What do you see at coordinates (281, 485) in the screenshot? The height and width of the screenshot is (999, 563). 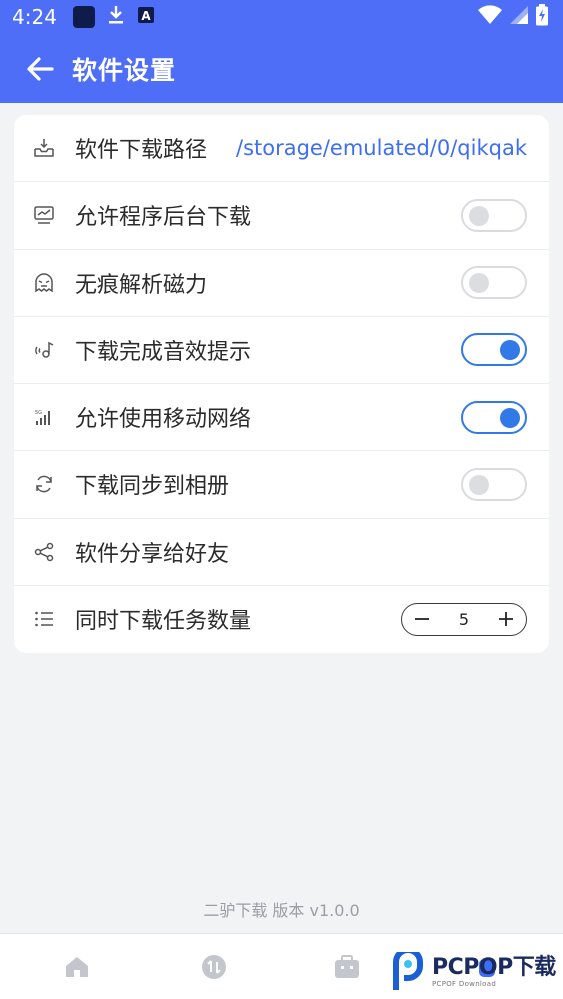 I see `setting-sync-album: 下载同步到相册` at bounding box center [281, 485].